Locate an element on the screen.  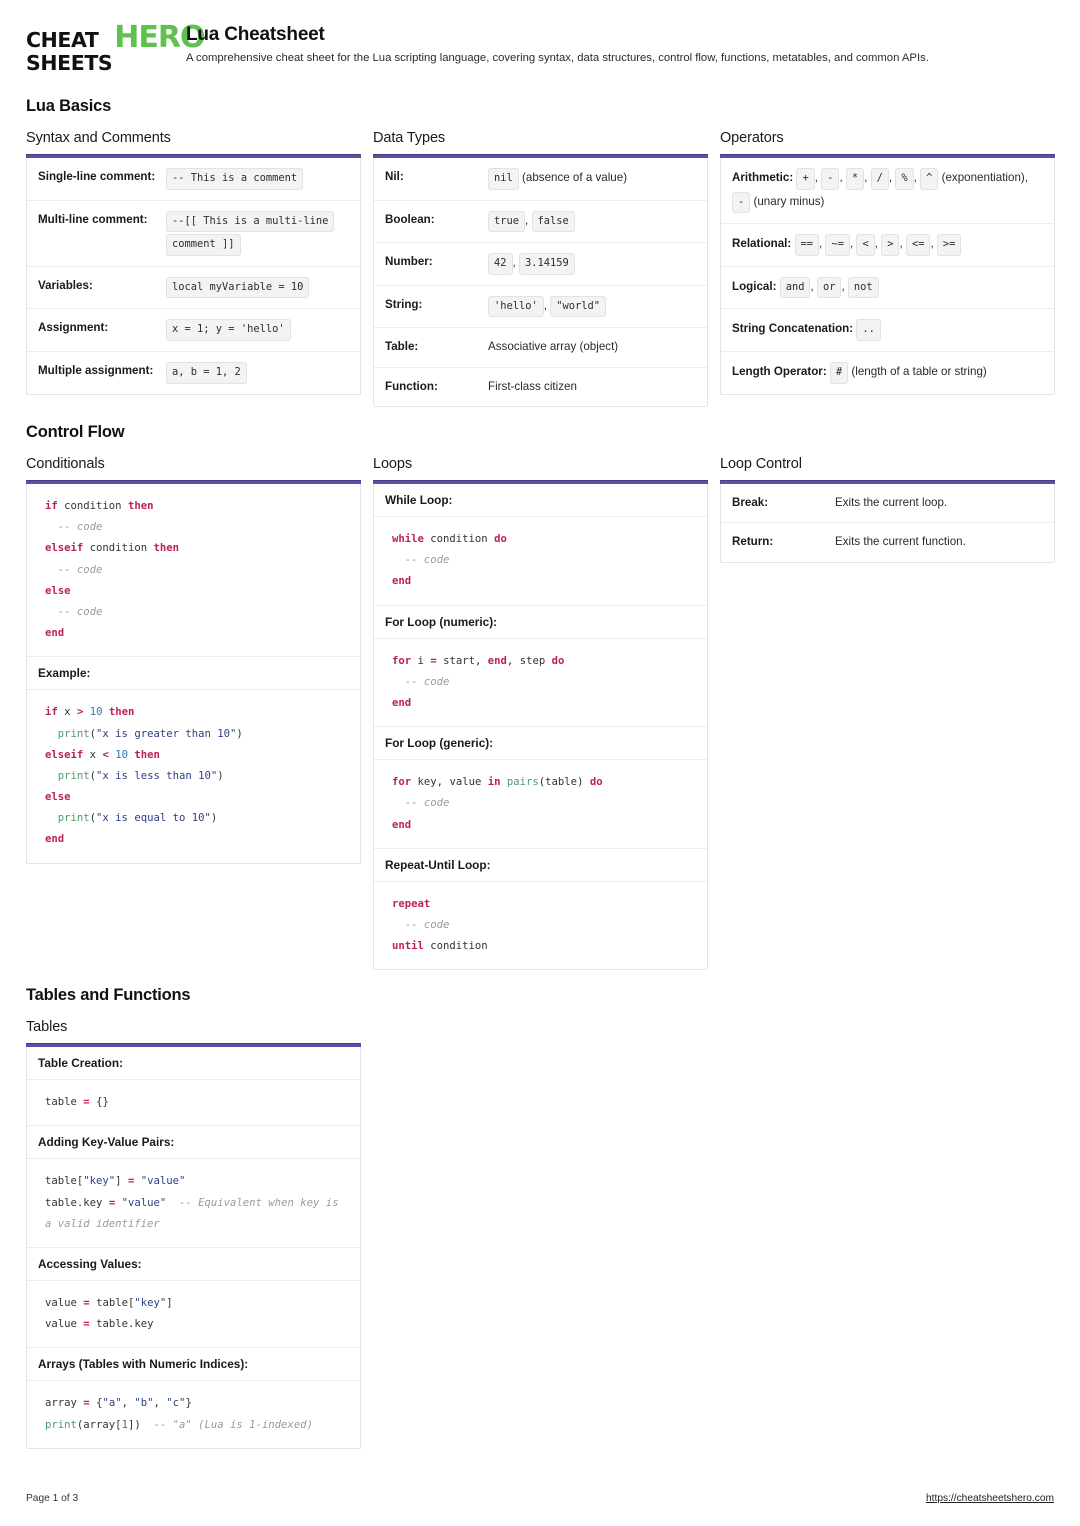
card-title-loop-control: Loop Control is located at coordinates (761, 464).